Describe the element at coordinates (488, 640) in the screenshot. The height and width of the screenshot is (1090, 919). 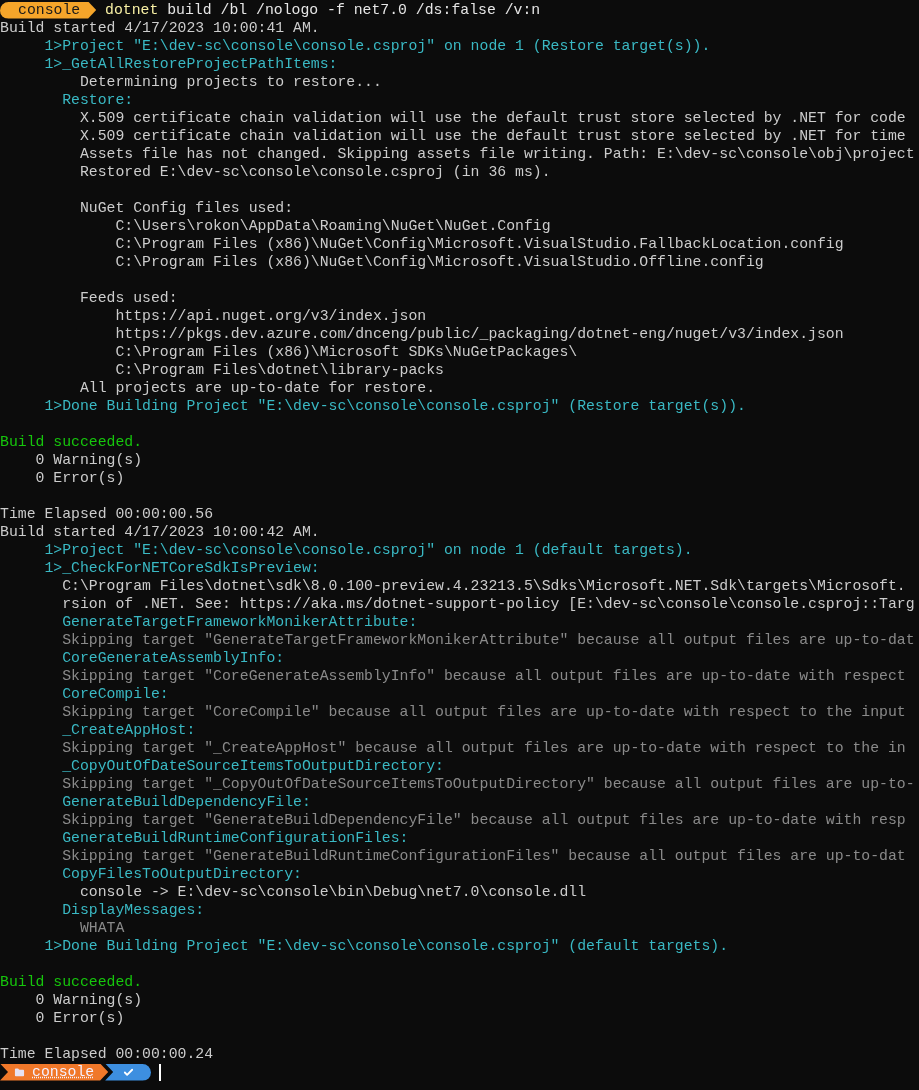
I see `output-line: Skipping target "GenerateTargetFrameworkMonikerAttribute" because all output files are up-to-dat` at that location.